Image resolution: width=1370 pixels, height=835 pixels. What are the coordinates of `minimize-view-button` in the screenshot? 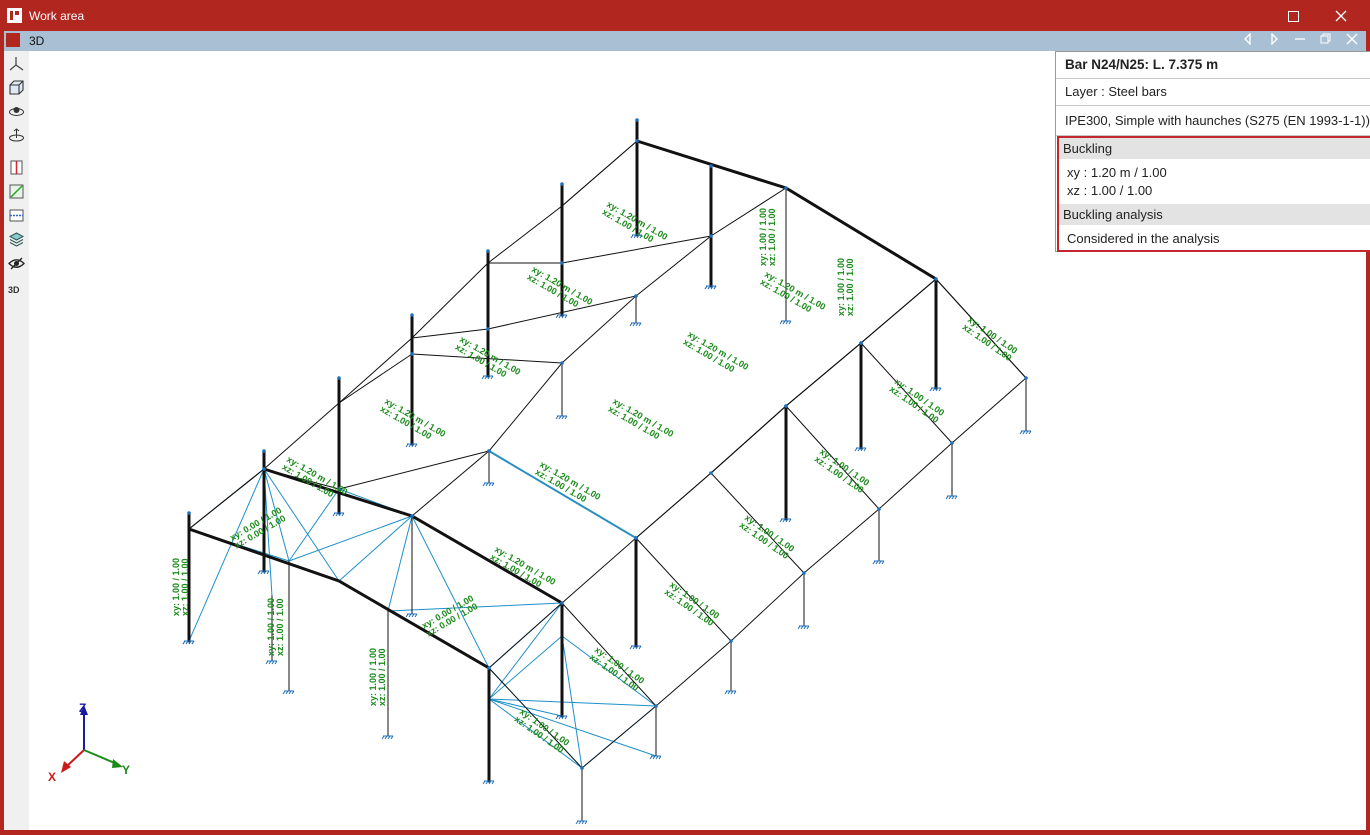 It's located at (1300, 41).